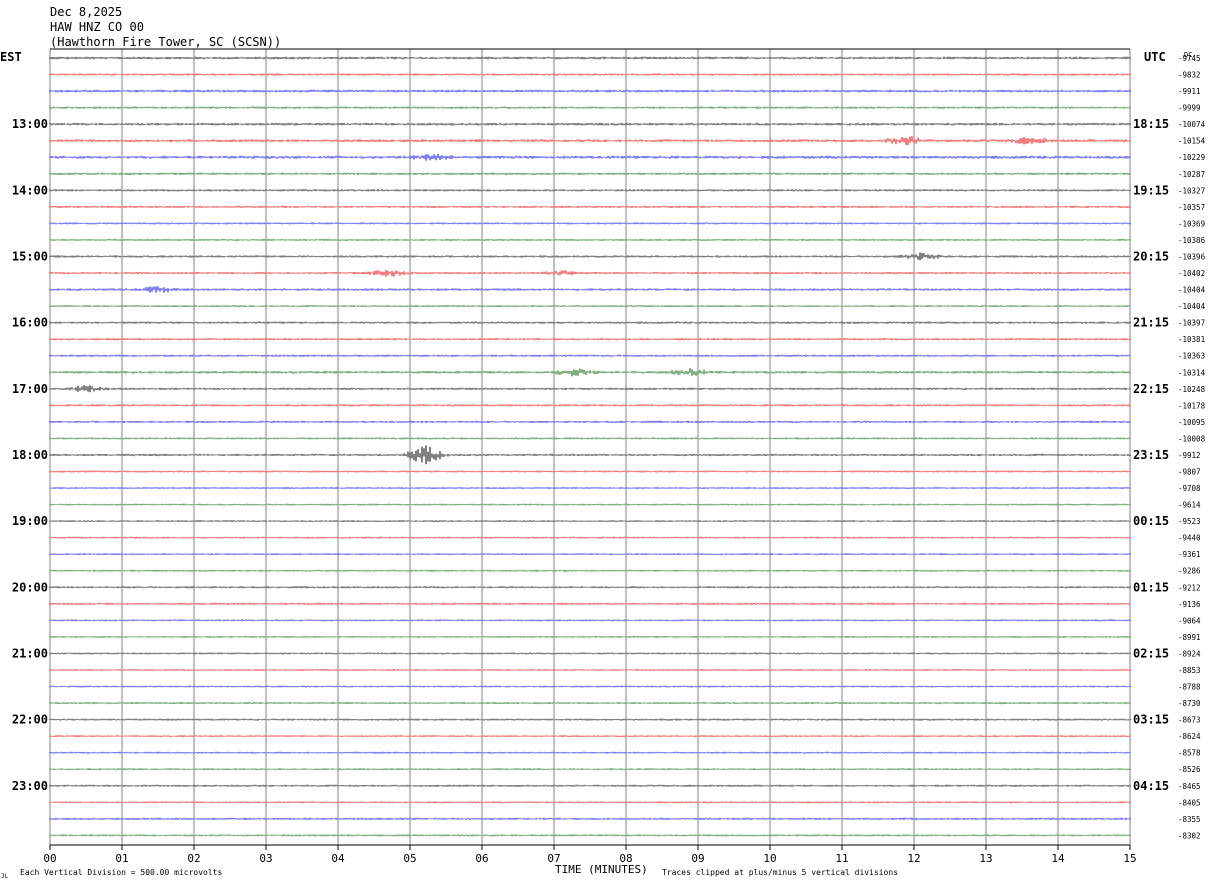 This screenshot has height=886, width=1210. I want to click on x-tick-label: 15, so click(1129, 858).